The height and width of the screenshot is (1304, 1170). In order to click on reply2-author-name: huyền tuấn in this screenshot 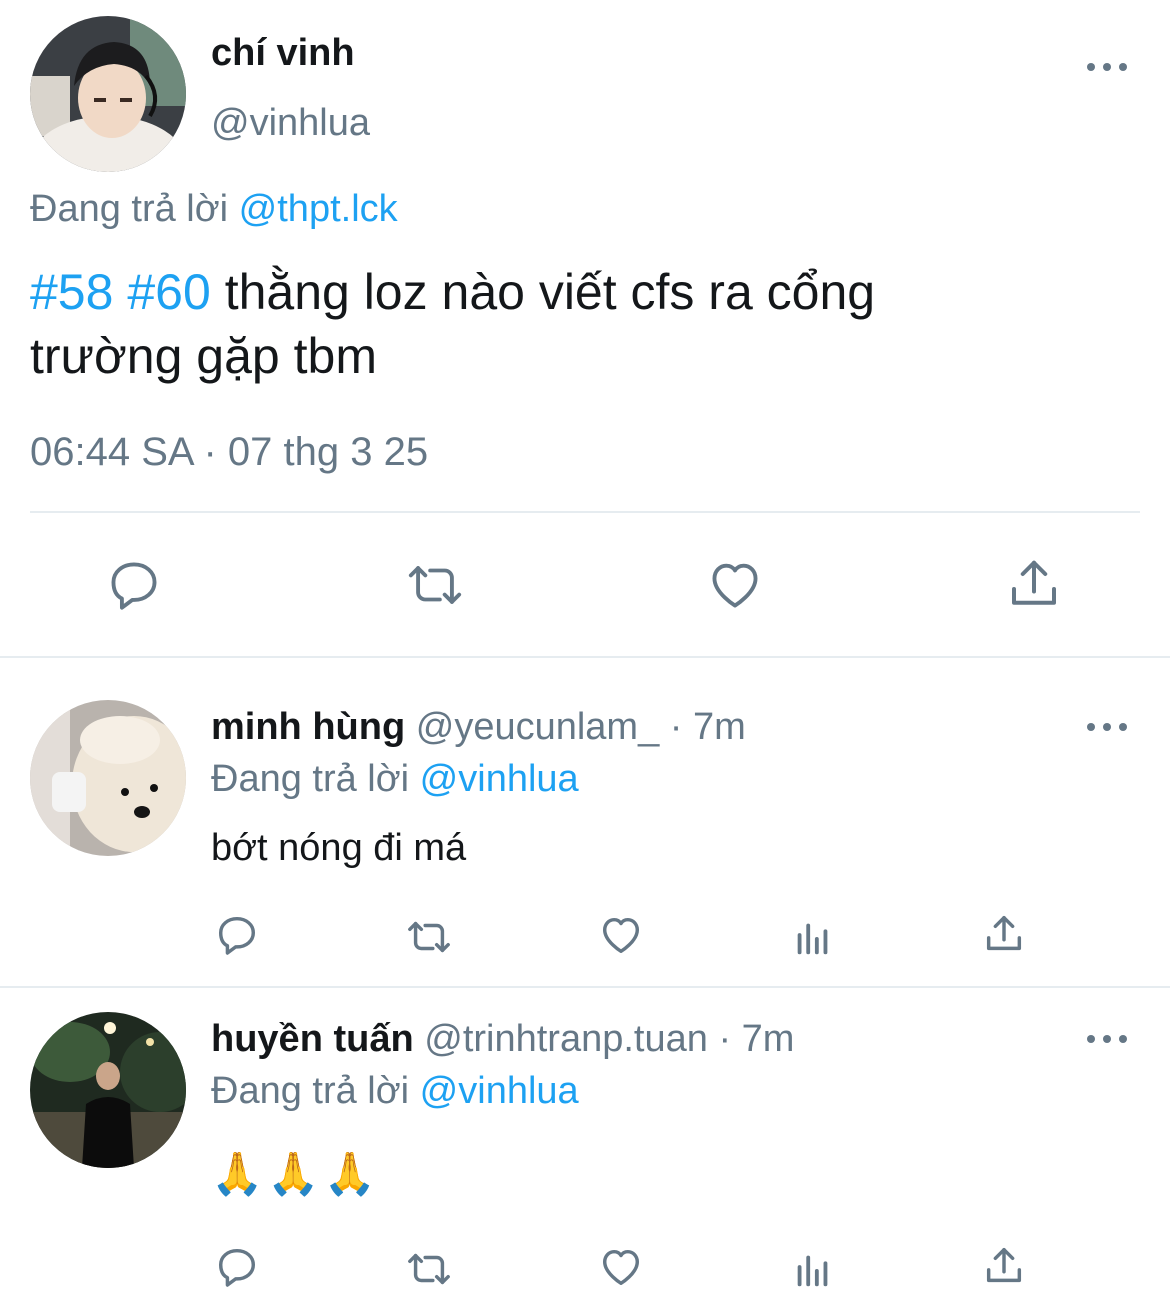, I will do `click(312, 1039)`.